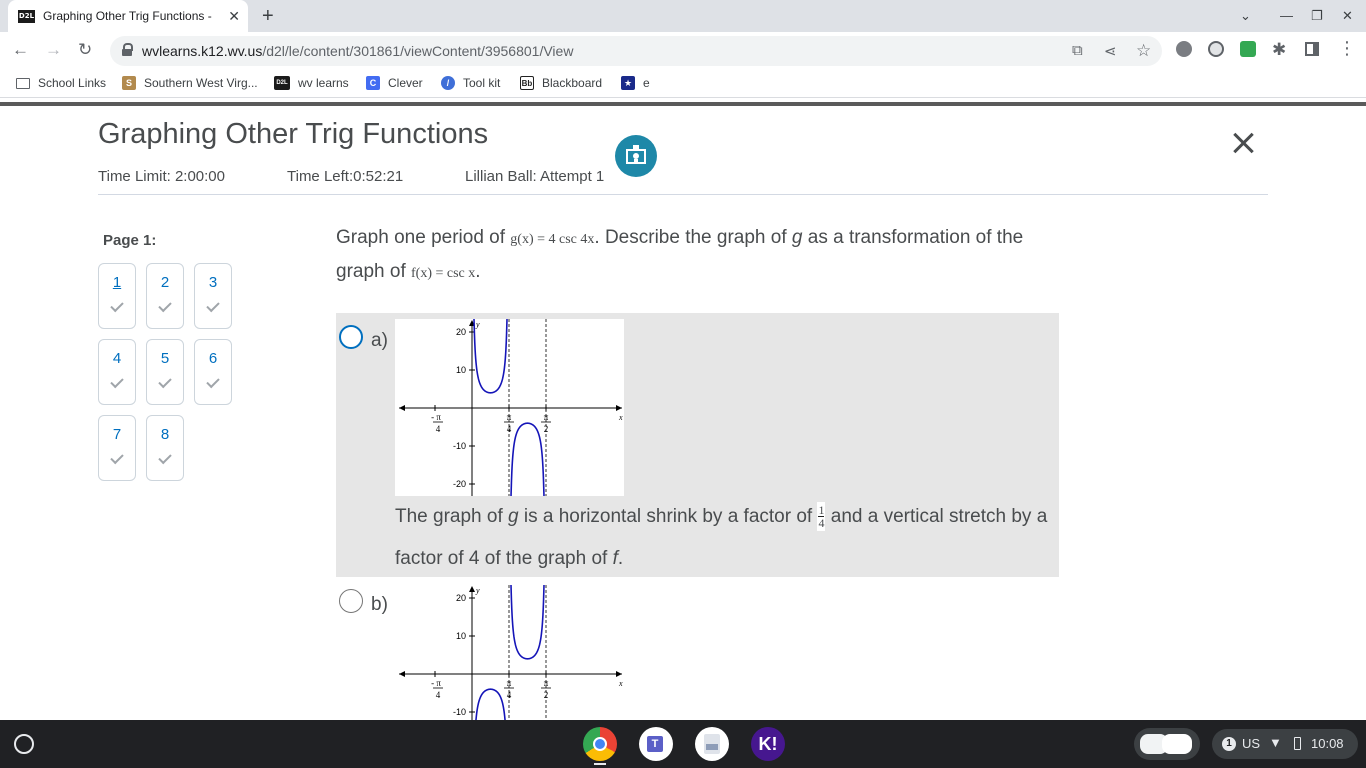 This screenshot has height=768, width=1366. What do you see at coordinates (379, 604) in the screenshot?
I see `option-b-label: b)` at bounding box center [379, 604].